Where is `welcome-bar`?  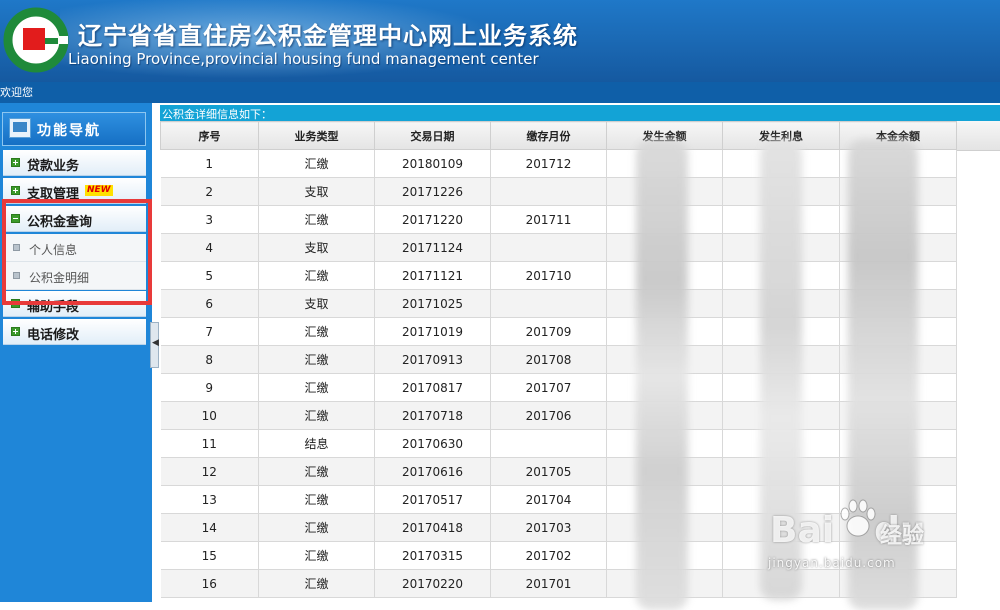 welcome-bar is located at coordinates (500, 92).